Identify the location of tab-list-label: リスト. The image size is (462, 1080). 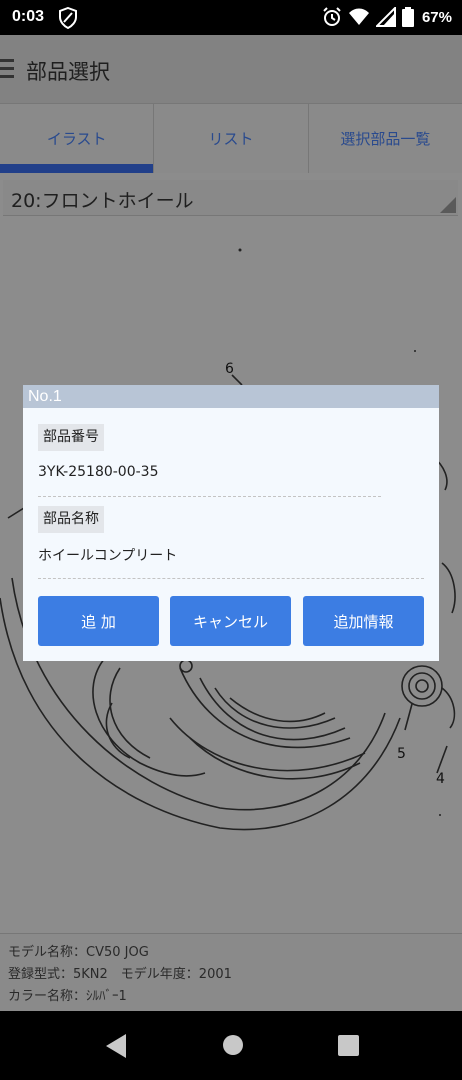
(231, 139).